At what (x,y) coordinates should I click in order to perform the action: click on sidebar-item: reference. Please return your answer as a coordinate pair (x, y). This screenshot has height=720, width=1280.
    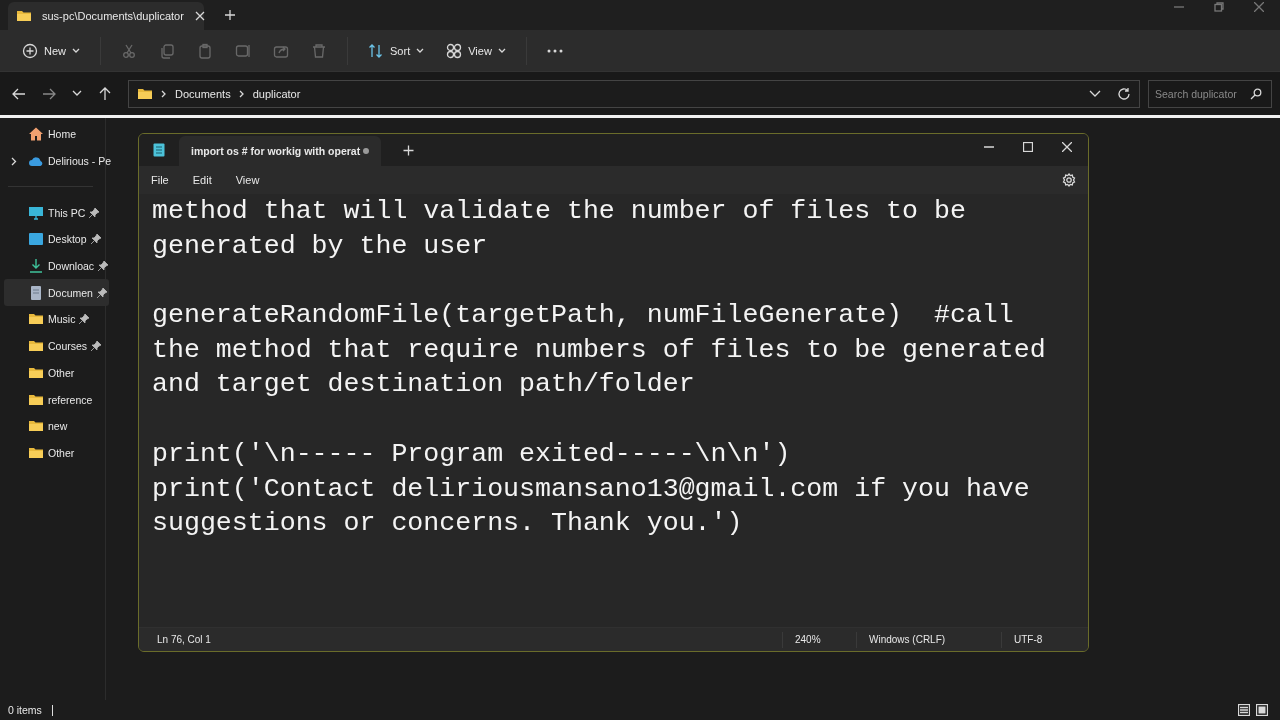
    Looking at the image, I should click on (54, 399).